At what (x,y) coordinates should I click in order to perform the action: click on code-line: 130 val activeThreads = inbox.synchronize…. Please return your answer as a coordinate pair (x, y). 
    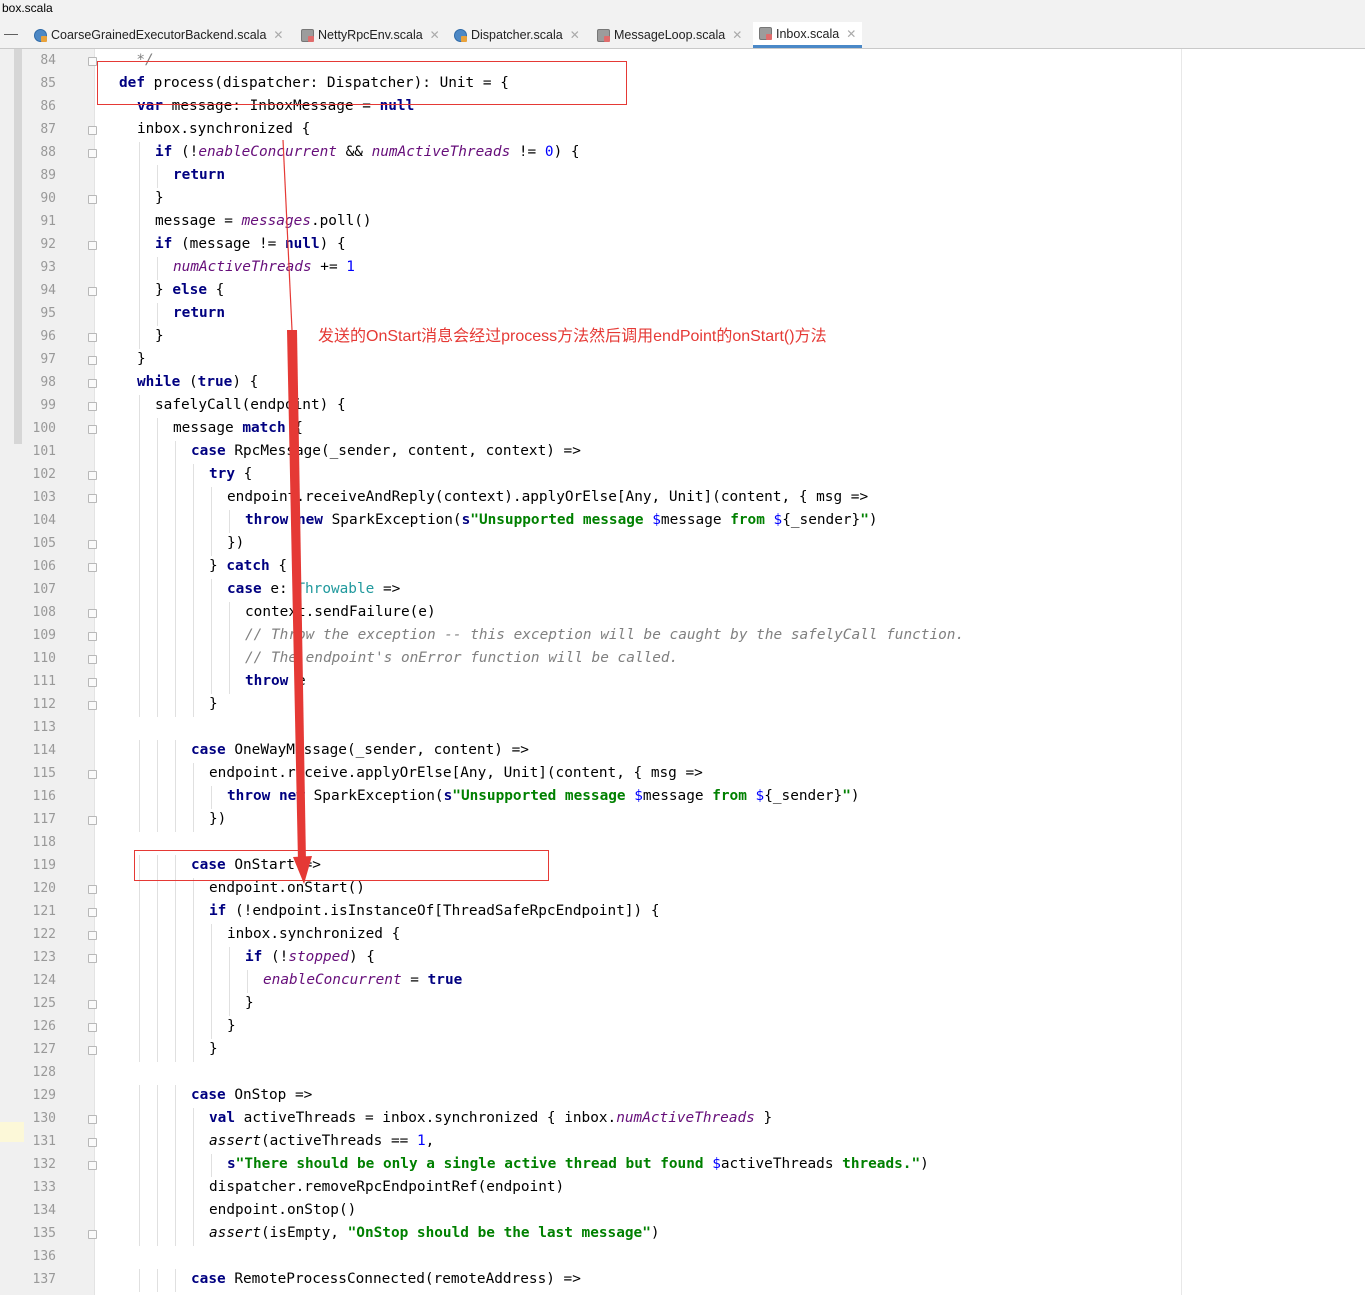
    Looking at the image, I should click on (682, 1119).